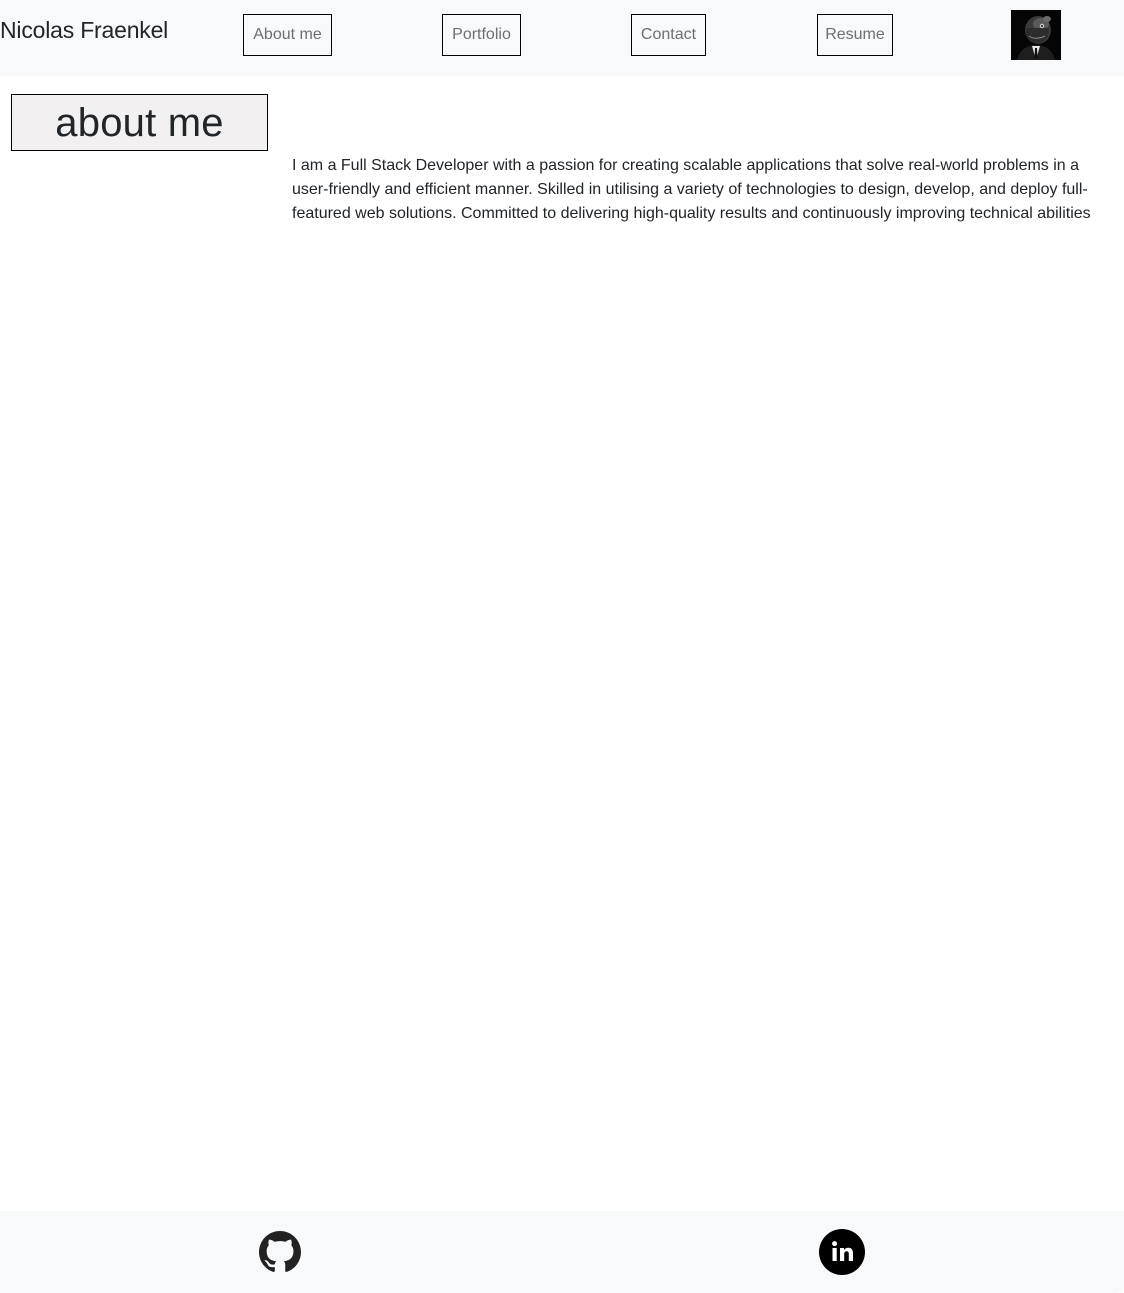  I want to click on linkedin-link, so click(842, 1252).